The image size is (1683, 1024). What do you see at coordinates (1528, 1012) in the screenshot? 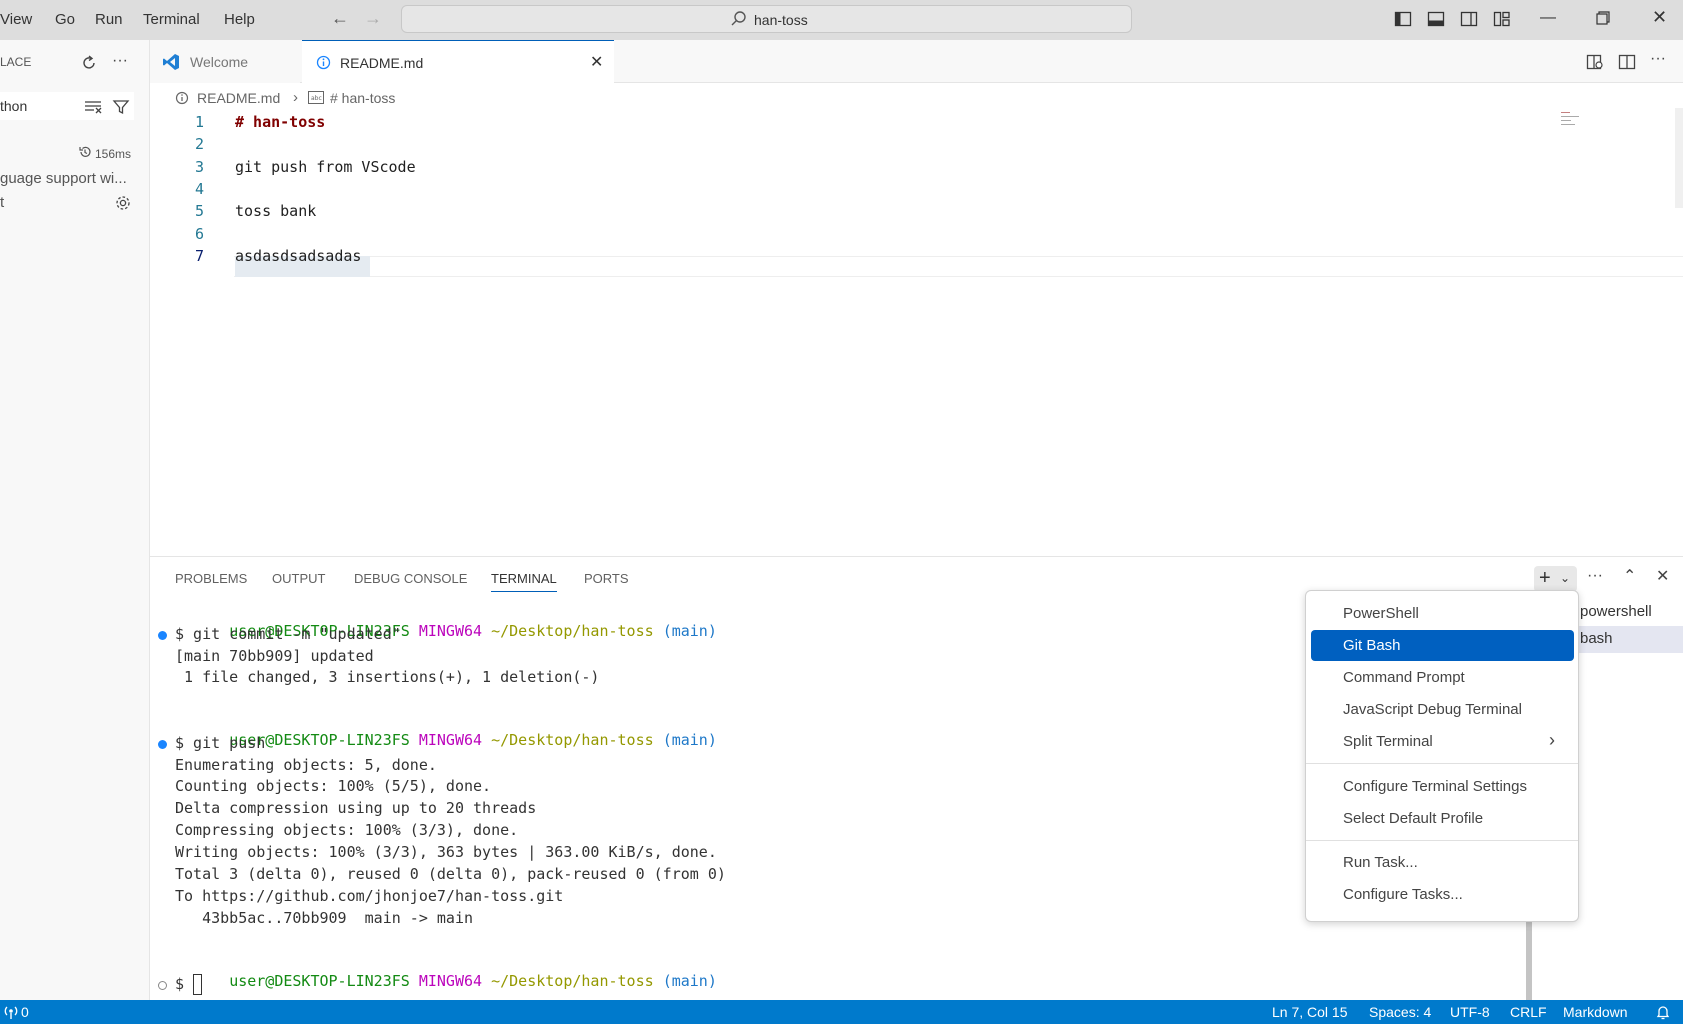
I see `end-of-line: CRLF` at bounding box center [1528, 1012].